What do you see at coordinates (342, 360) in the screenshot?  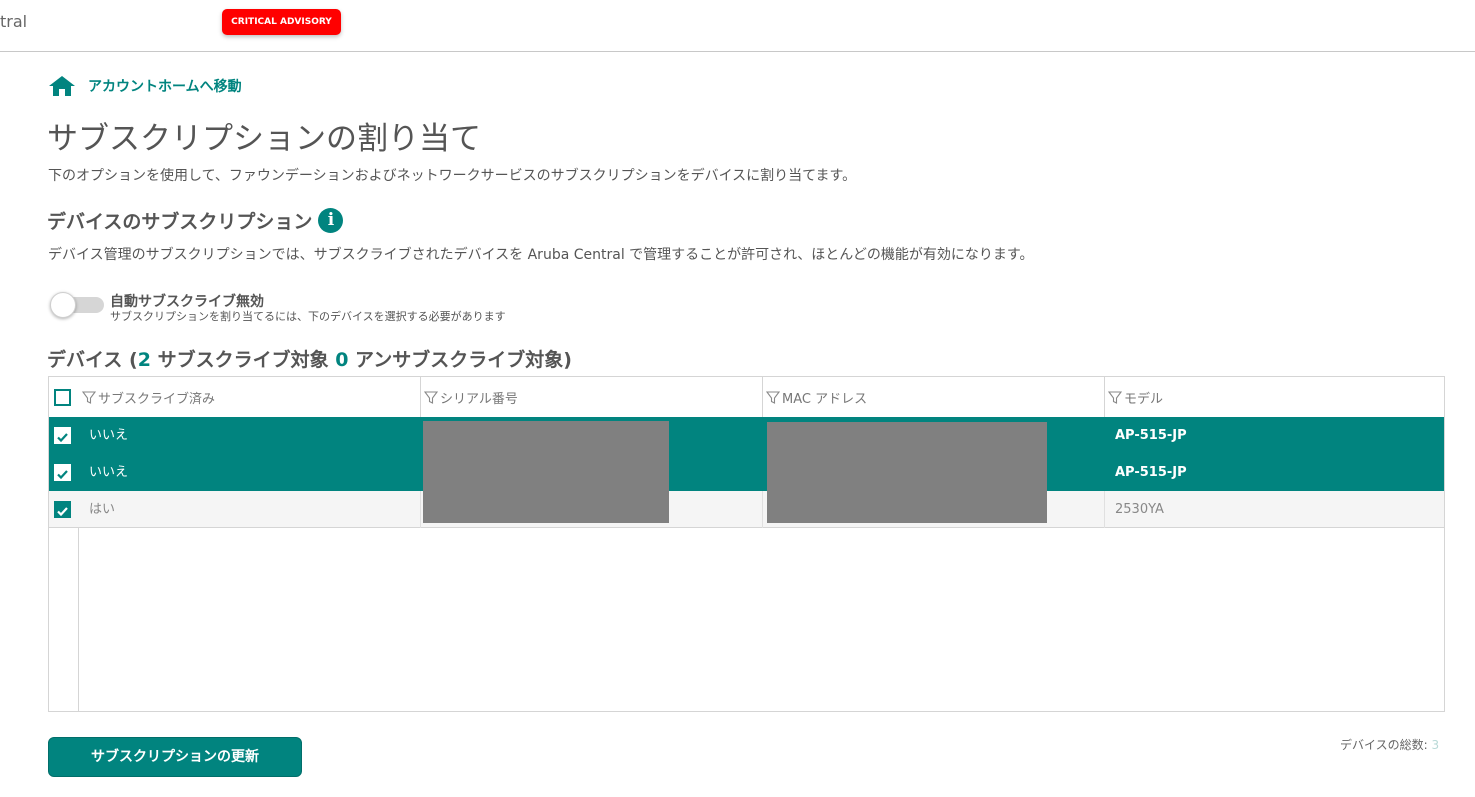 I see `unsubscribable-count: 0` at bounding box center [342, 360].